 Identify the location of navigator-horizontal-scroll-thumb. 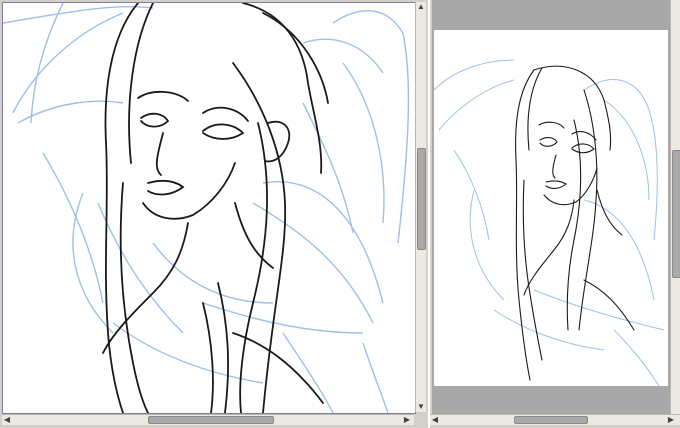
(551, 420).